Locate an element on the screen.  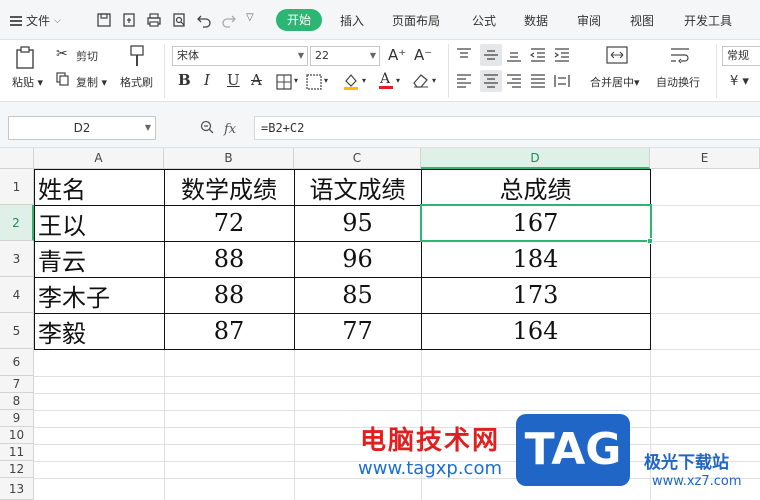
print-icon is located at coordinates (154, 20).